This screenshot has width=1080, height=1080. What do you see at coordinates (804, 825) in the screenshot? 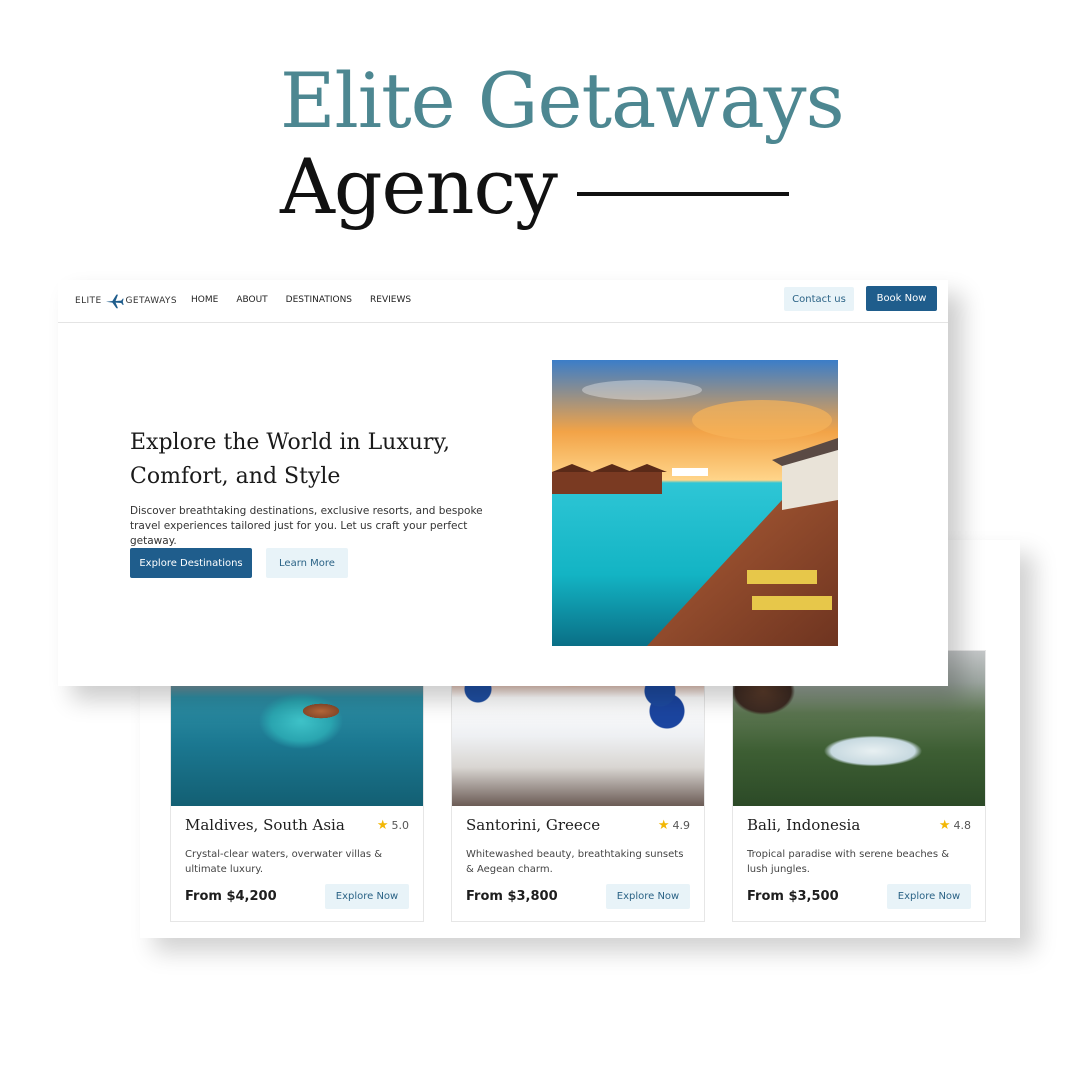
I see `destination-name: Bali, Indonesia` at bounding box center [804, 825].